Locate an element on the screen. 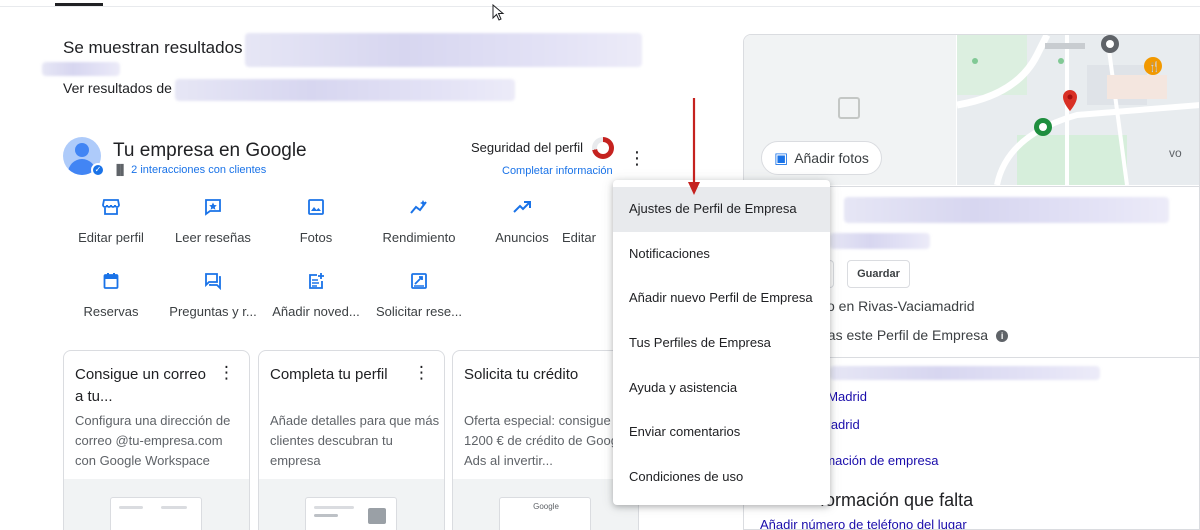 This screenshot has height=530, width=1200. action-edit-profile: Editar perfil is located at coordinates (111, 221).